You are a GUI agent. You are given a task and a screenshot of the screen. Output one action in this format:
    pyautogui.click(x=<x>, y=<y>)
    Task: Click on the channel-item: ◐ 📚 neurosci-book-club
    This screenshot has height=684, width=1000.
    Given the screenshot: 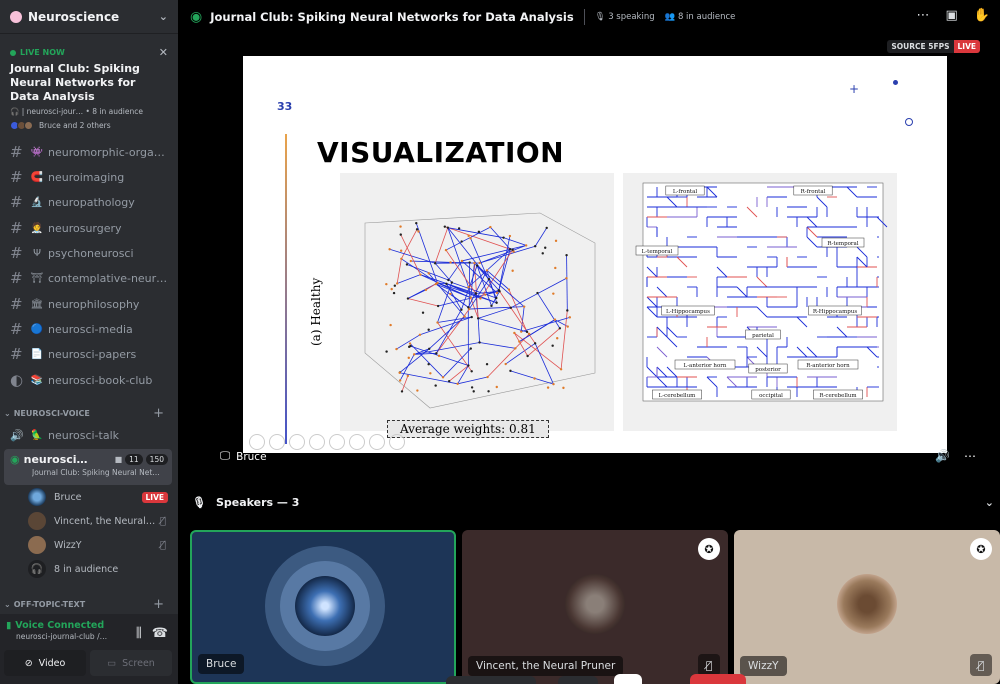 What is the action you would take?
    pyautogui.click(x=89, y=380)
    